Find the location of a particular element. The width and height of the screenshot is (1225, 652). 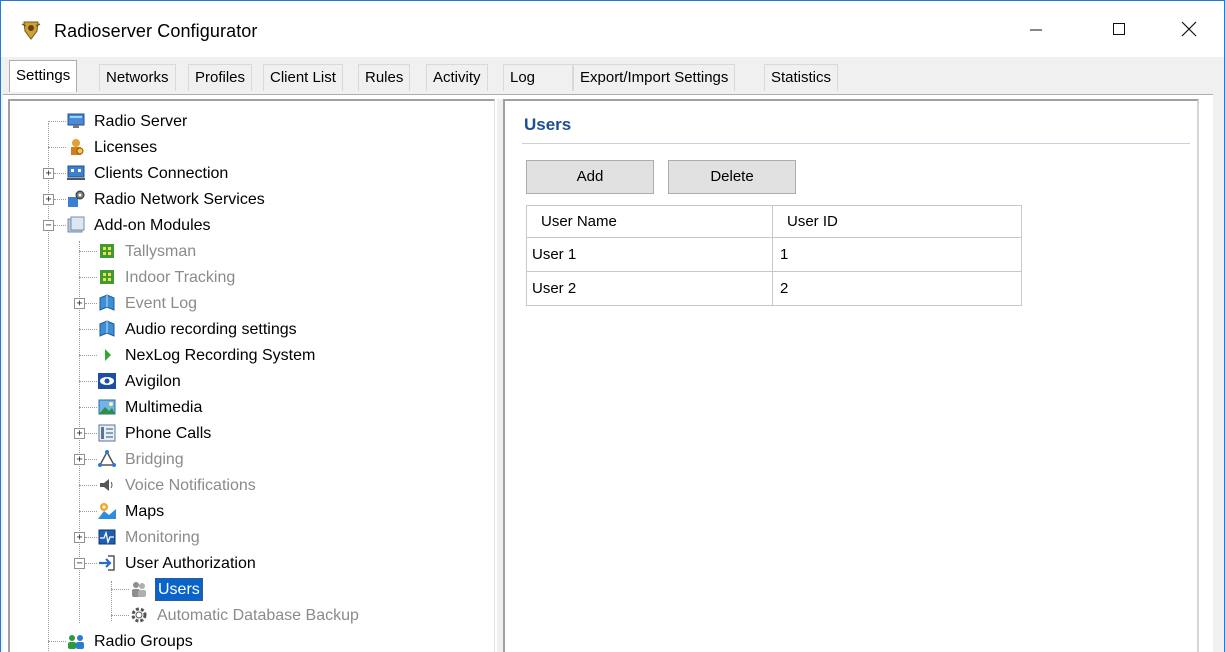

tab-export-import-settings: Export/Import Settings is located at coordinates (654, 77).